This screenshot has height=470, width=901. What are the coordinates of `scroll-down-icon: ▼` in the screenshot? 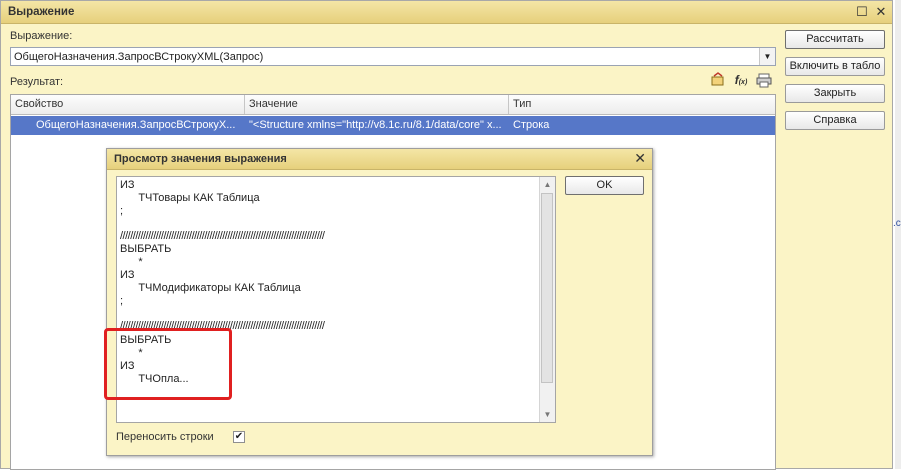 It's located at (547, 414).